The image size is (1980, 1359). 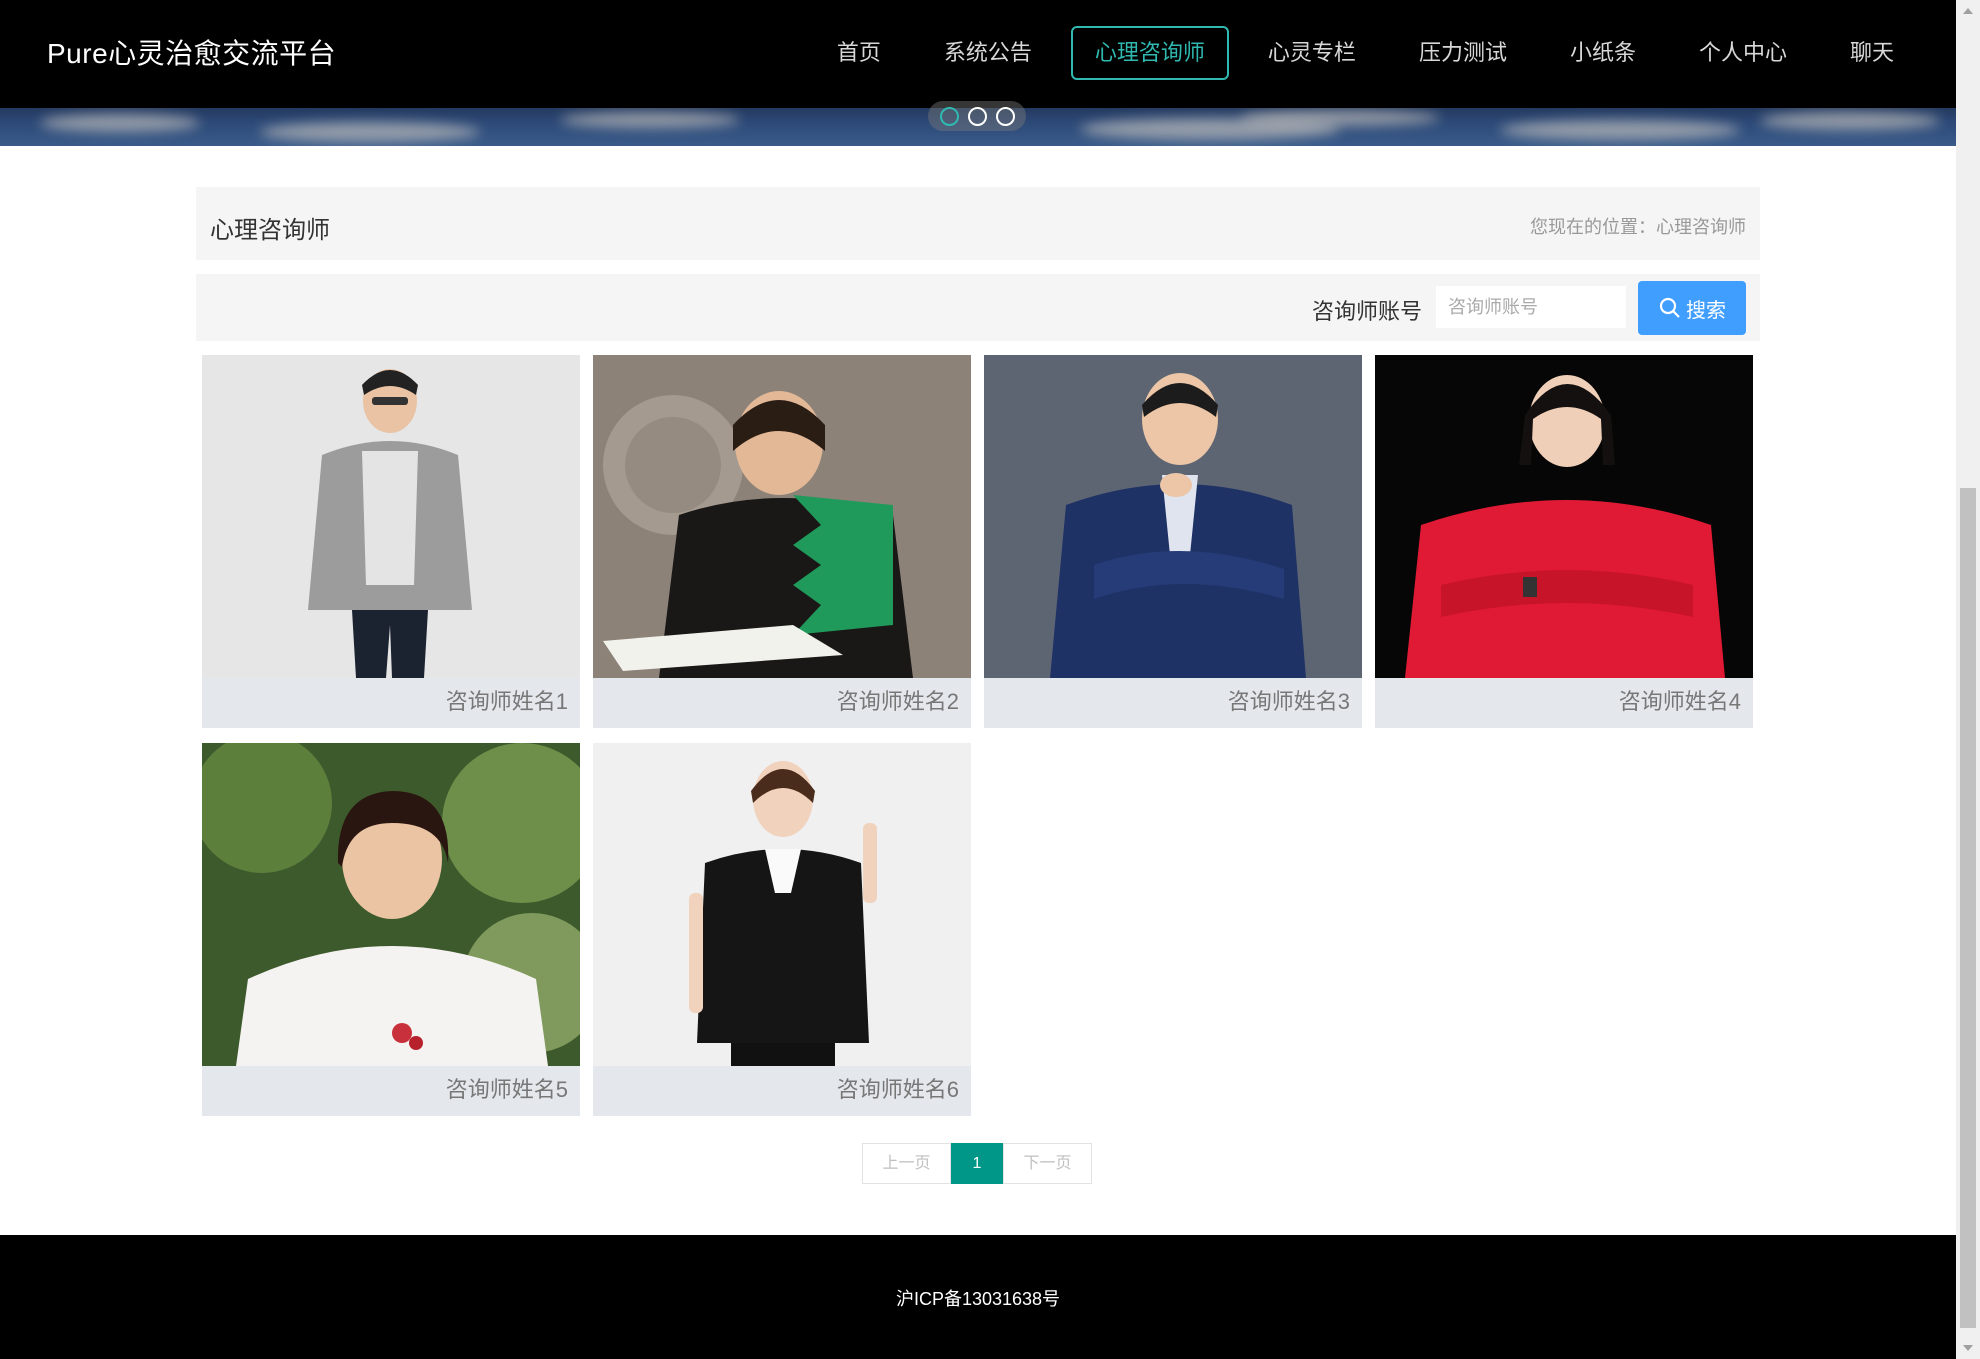 I want to click on nav-item-personal-center: 个人中心, so click(x=1743, y=53).